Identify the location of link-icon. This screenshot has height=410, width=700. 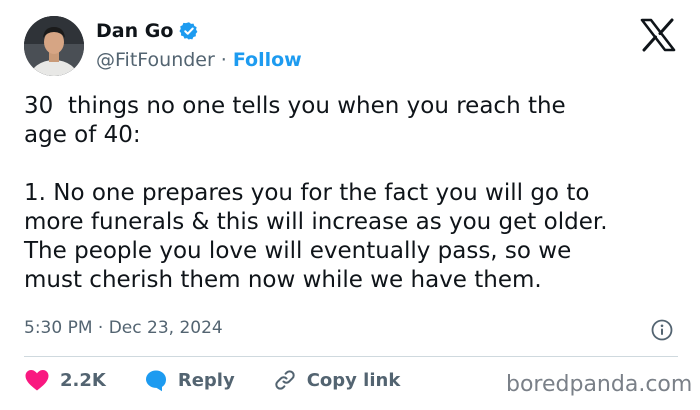
(285, 380).